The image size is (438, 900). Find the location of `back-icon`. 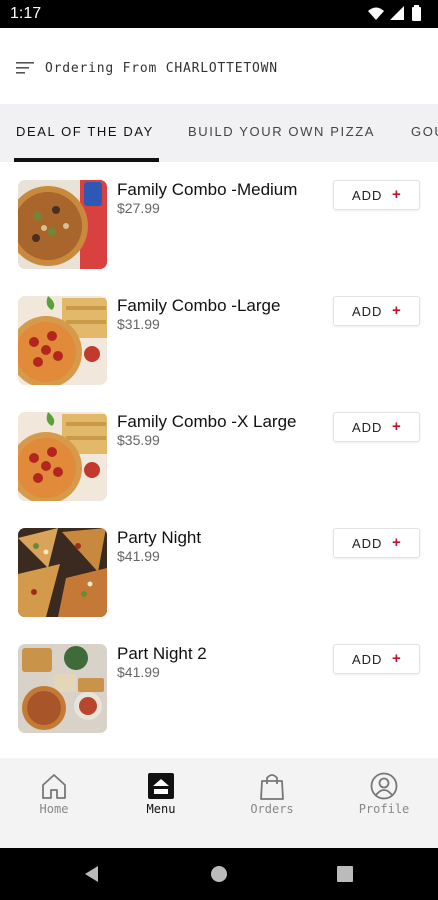

back-icon is located at coordinates (92, 874).